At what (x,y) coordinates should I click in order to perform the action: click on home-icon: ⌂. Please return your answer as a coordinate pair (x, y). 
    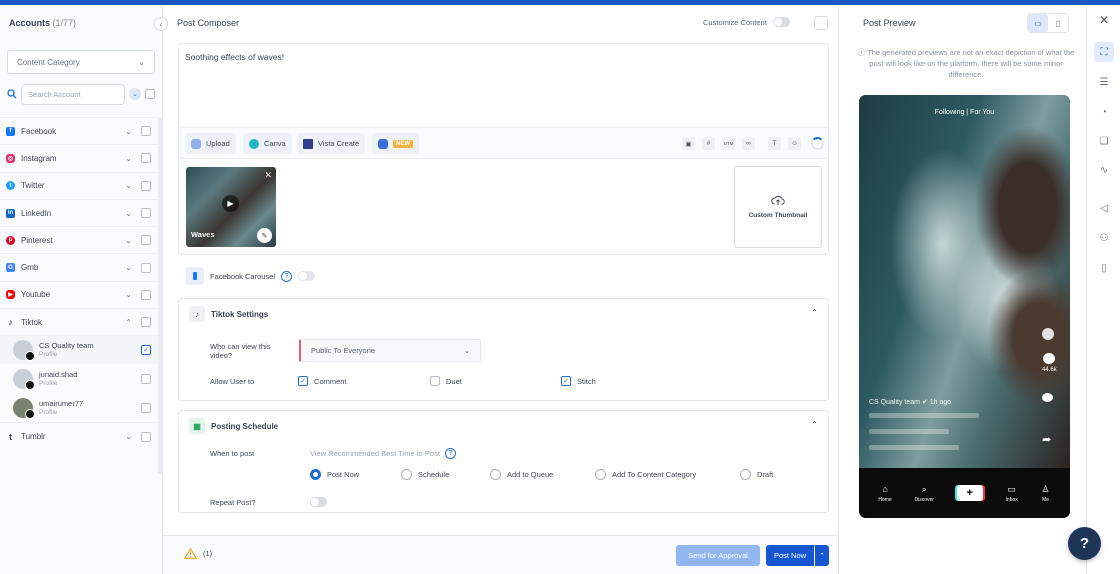
    Looking at the image, I should click on (885, 488).